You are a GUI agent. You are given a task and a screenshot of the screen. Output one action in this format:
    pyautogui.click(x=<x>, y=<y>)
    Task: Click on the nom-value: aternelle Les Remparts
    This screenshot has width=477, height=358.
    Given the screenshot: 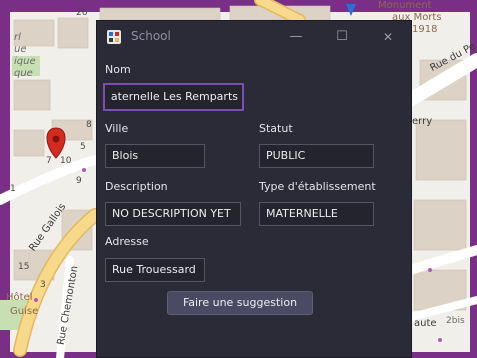 What is the action you would take?
    pyautogui.click(x=174, y=96)
    